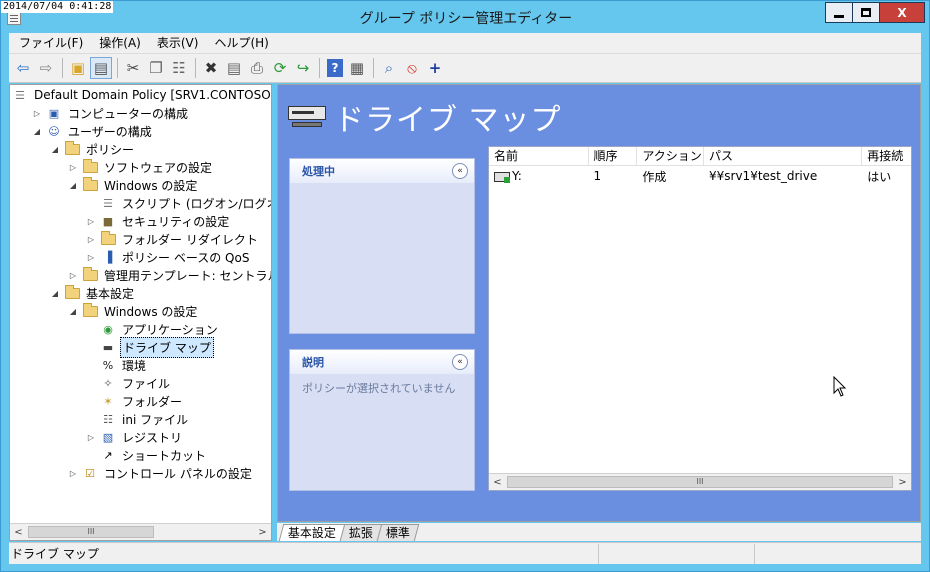 The width and height of the screenshot is (930, 572). I want to click on column-header-action: アクション, so click(670, 156).